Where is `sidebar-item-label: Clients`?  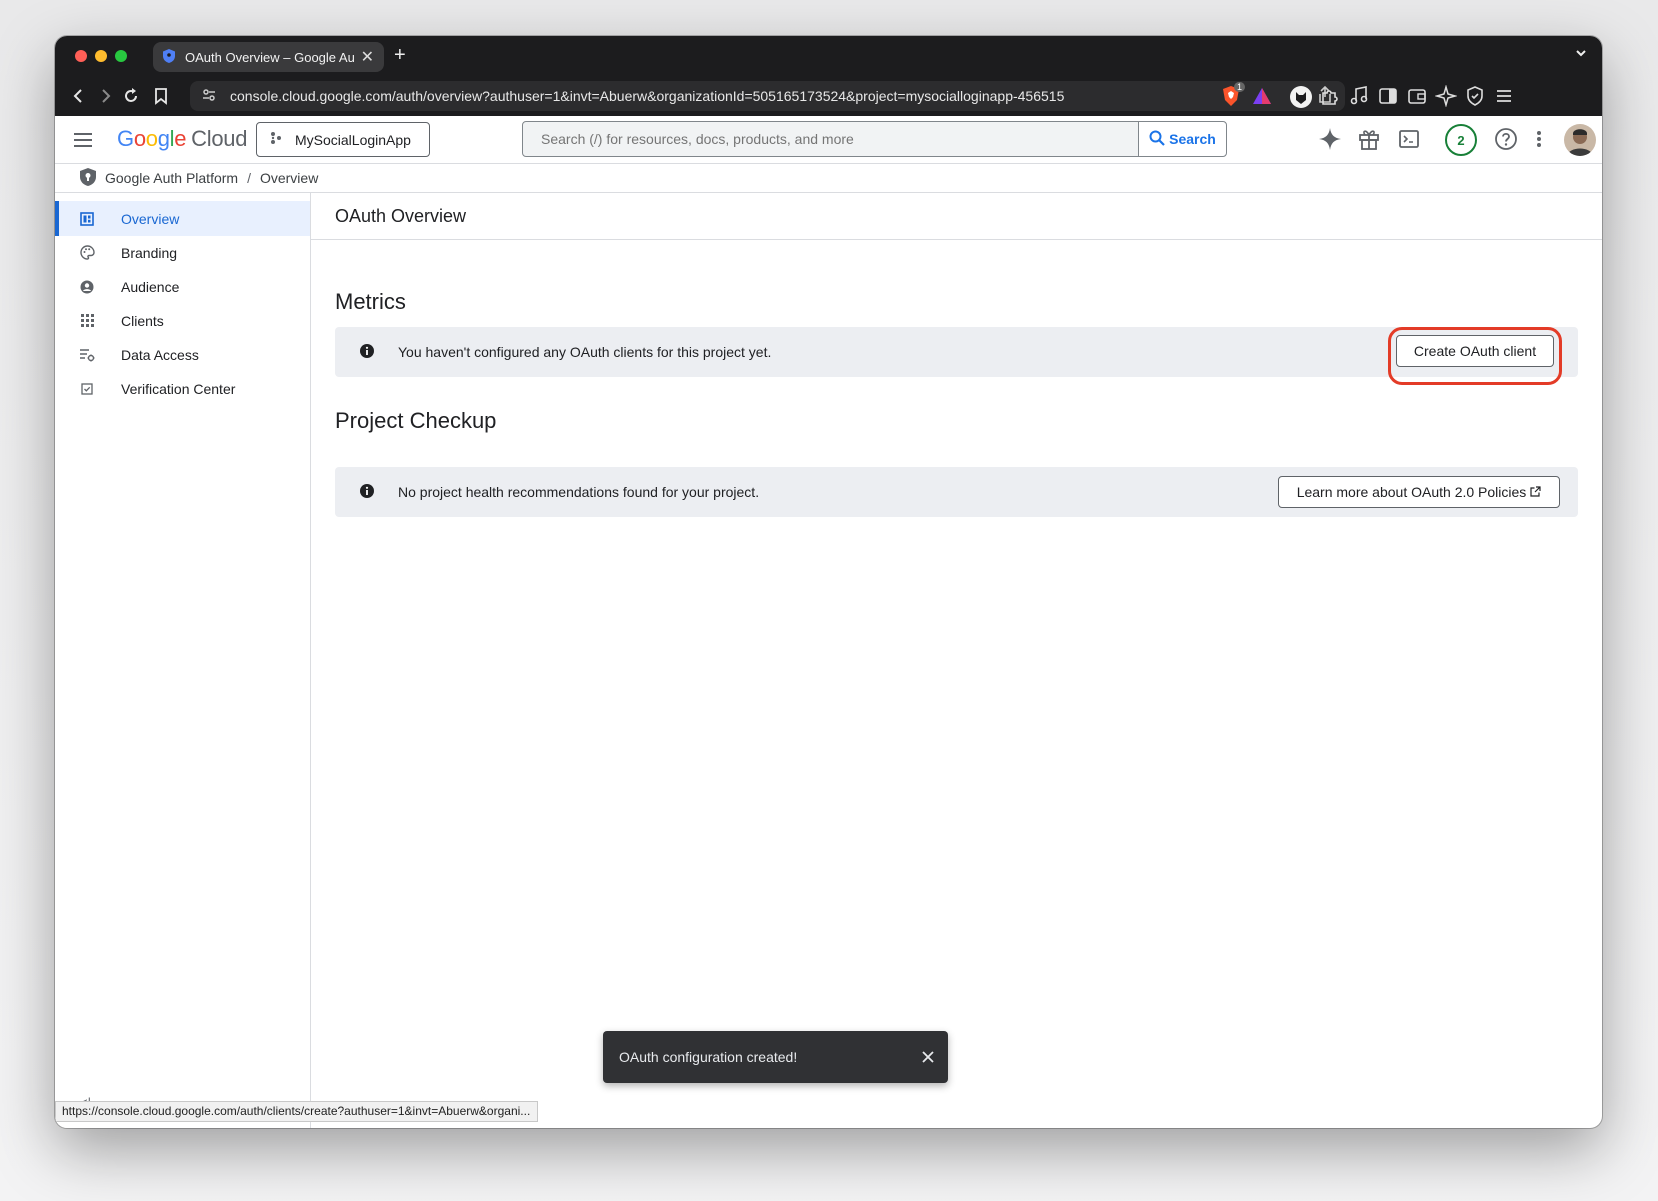
sidebar-item-label: Clients is located at coordinates (142, 320).